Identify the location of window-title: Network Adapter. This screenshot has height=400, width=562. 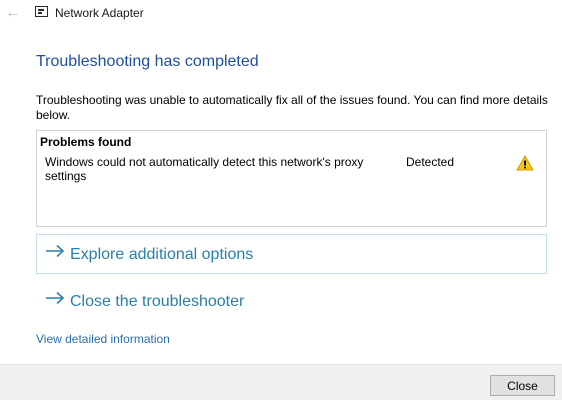
(99, 13).